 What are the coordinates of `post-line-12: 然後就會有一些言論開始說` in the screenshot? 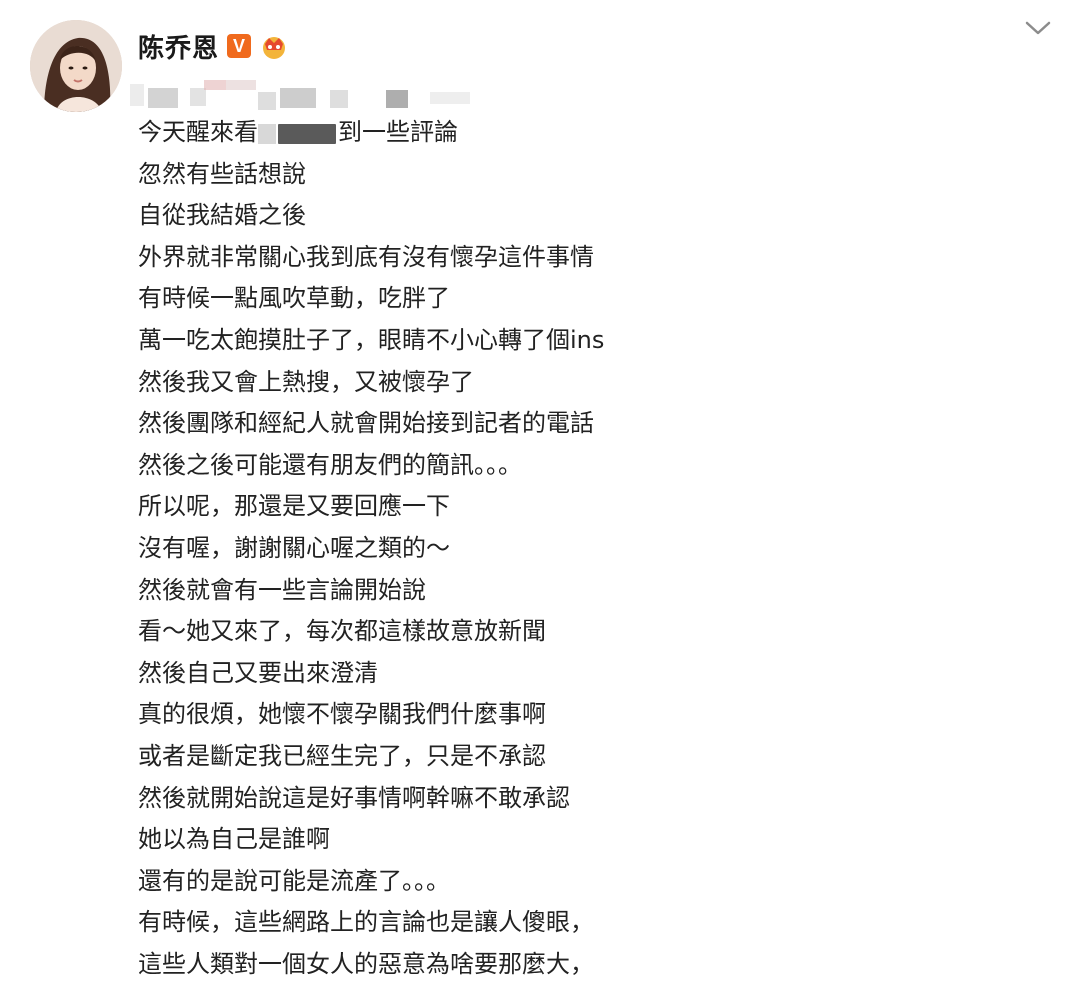 It's located at (282, 589).